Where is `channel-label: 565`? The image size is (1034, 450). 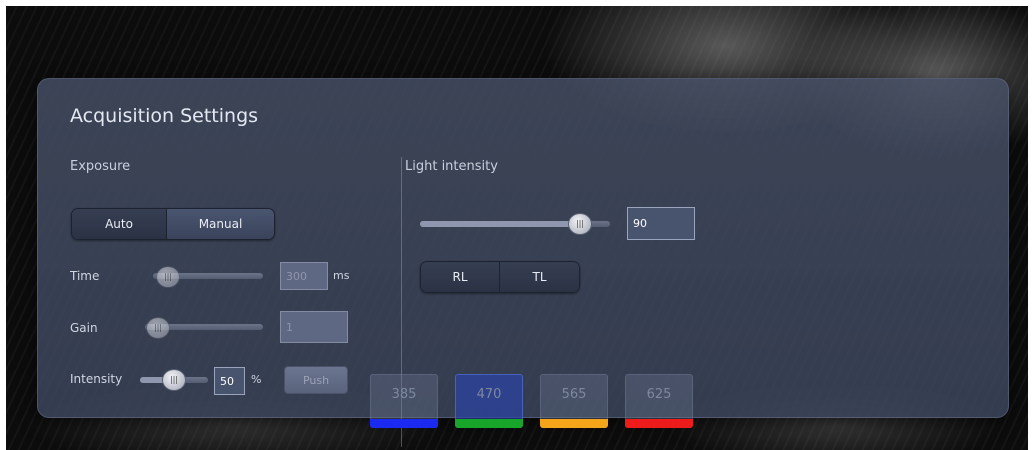
channel-label: 565 is located at coordinates (574, 394).